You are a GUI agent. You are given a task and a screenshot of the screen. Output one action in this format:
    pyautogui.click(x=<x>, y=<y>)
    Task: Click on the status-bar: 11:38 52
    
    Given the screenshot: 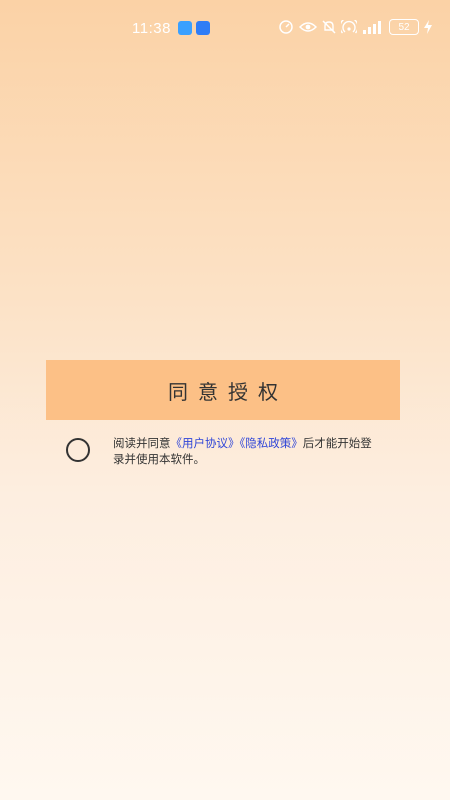 What is the action you would take?
    pyautogui.click(x=225, y=28)
    